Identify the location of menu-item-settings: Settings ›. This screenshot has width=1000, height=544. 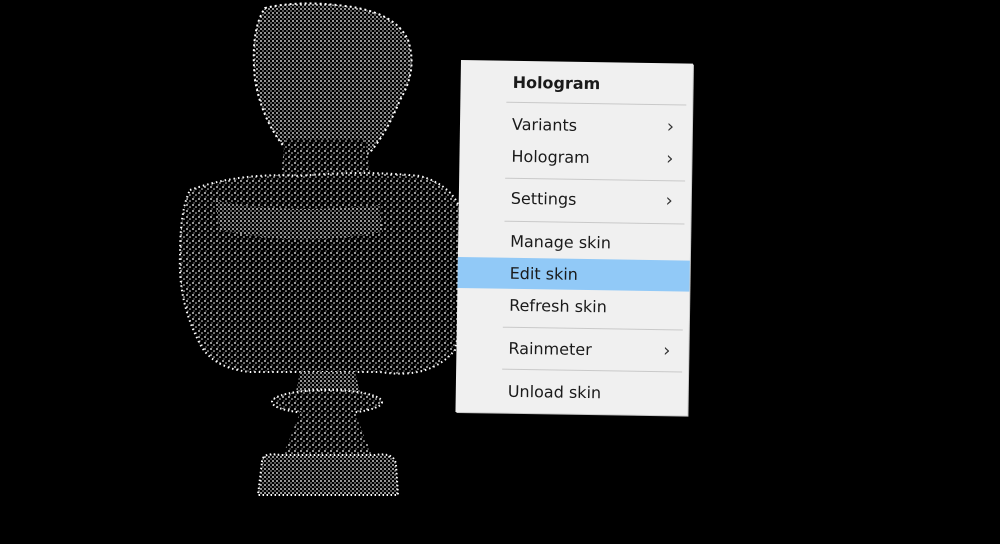
(575, 199).